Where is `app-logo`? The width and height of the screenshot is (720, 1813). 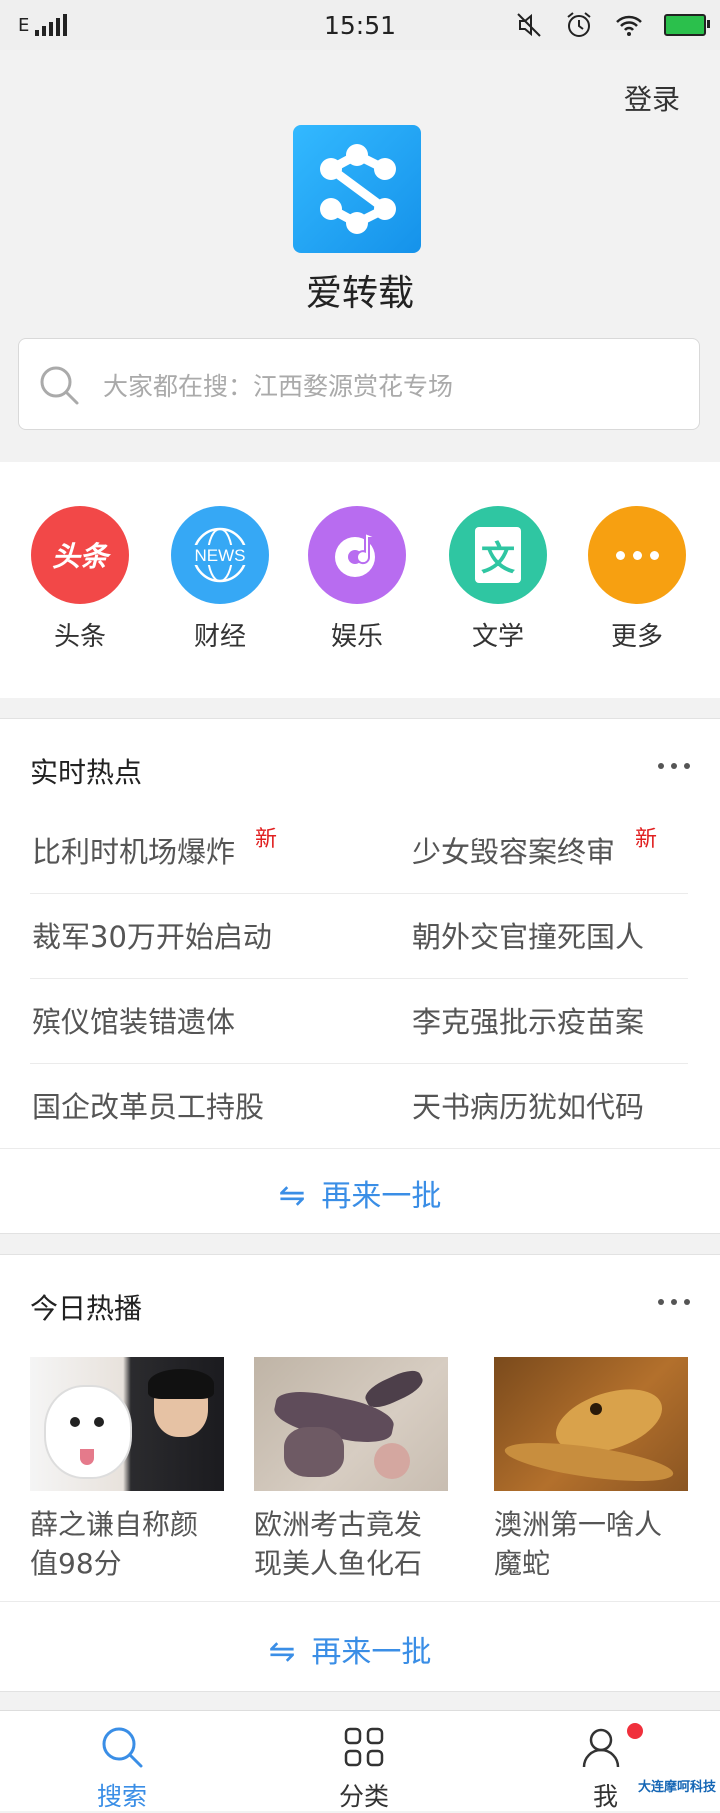
app-logo is located at coordinates (357, 189).